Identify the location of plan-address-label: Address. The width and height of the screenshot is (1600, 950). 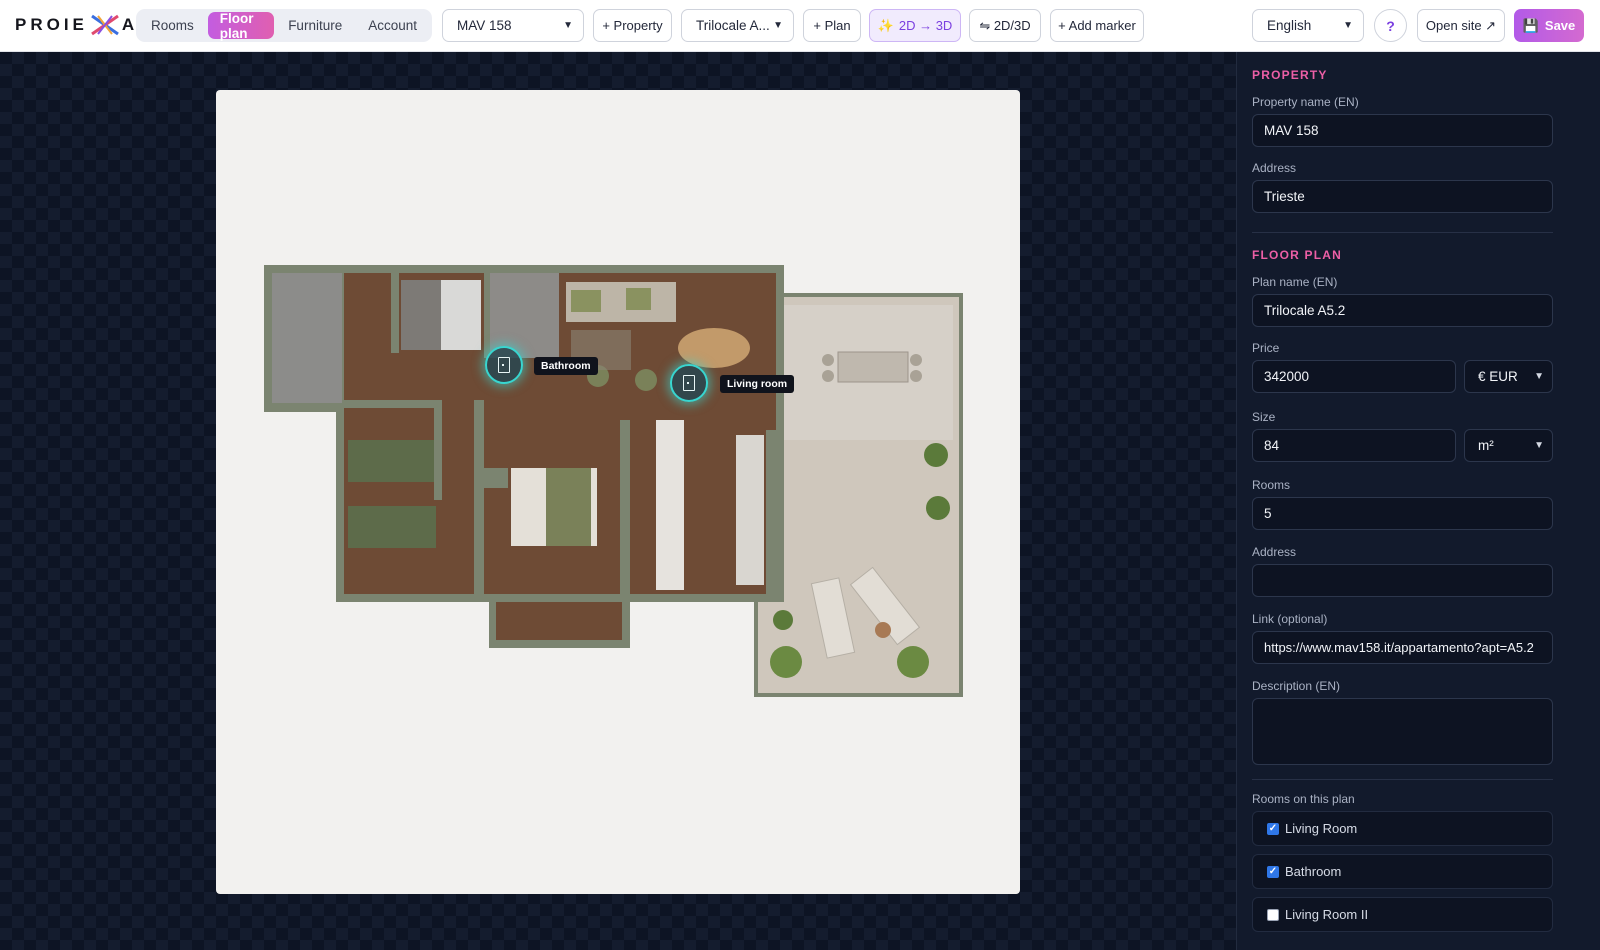
(1274, 552).